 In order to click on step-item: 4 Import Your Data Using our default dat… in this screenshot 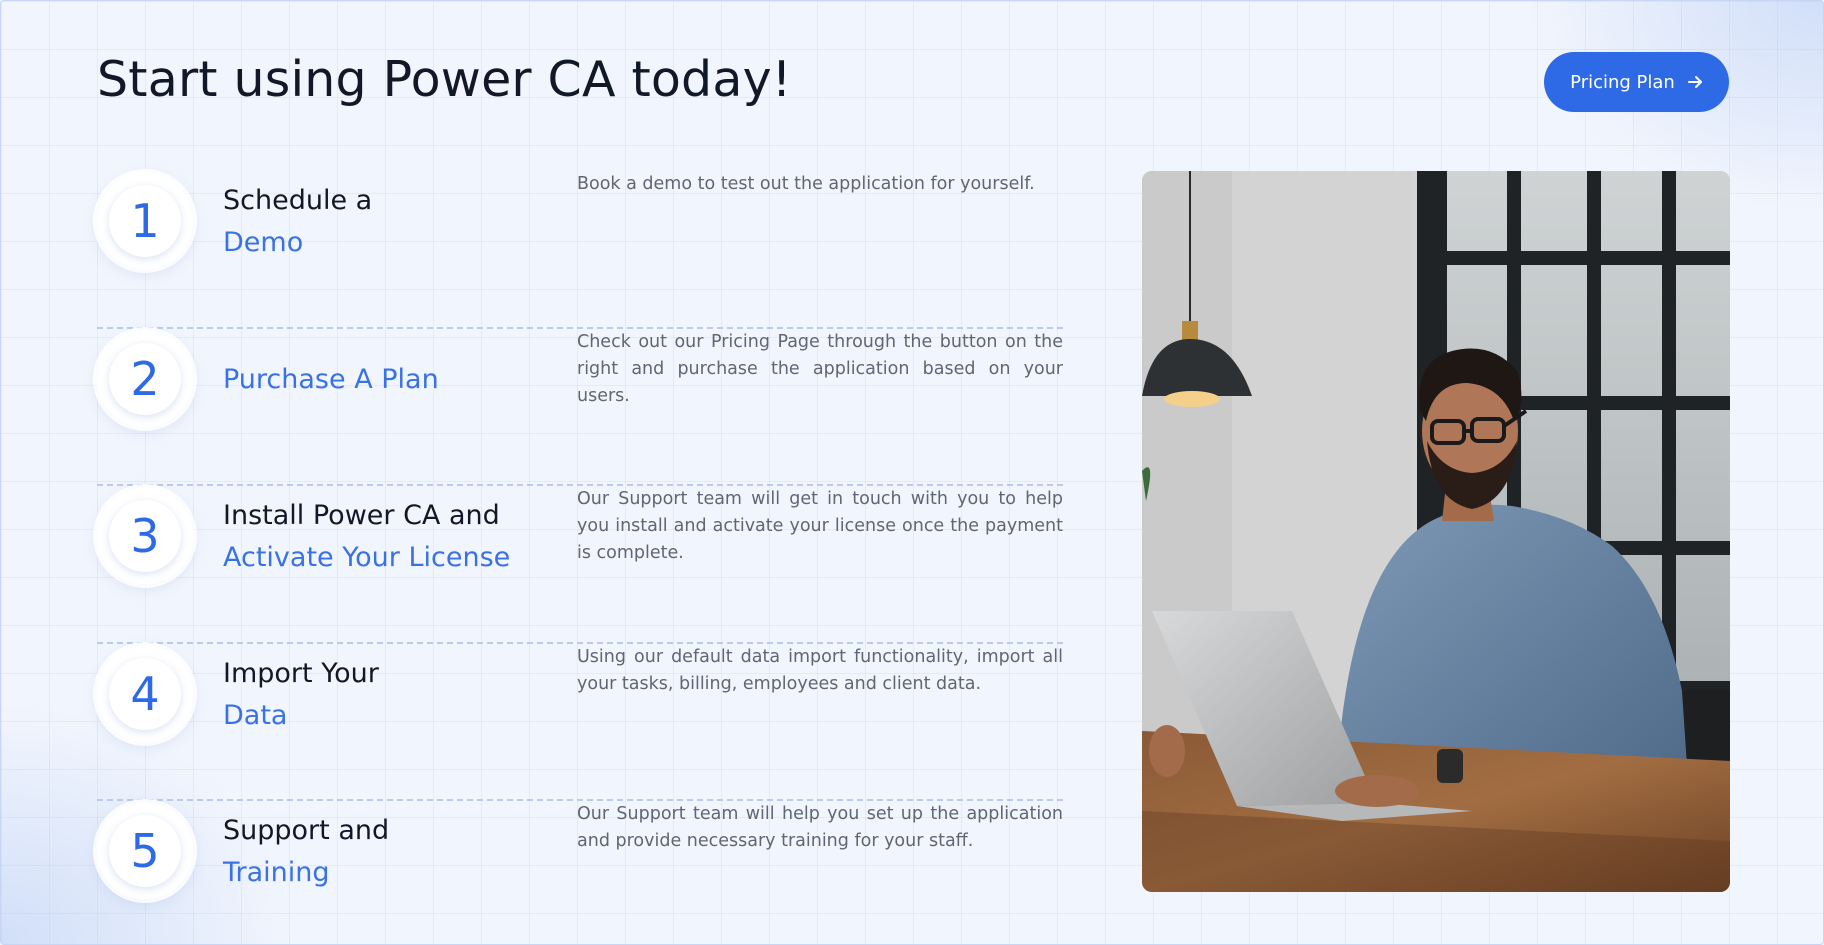, I will do `click(580, 722)`.